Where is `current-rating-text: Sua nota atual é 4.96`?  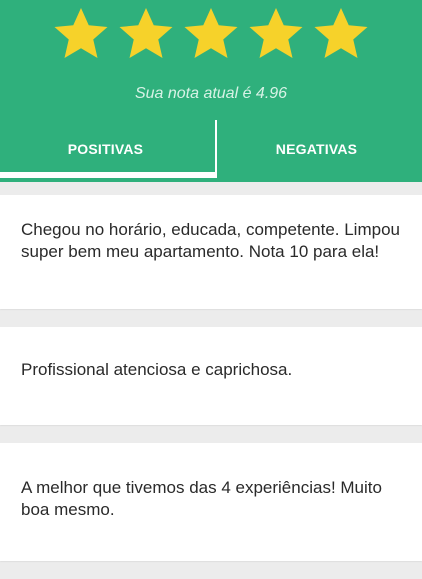
current-rating-text: Sua nota atual é 4.96 is located at coordinates (211, 93).